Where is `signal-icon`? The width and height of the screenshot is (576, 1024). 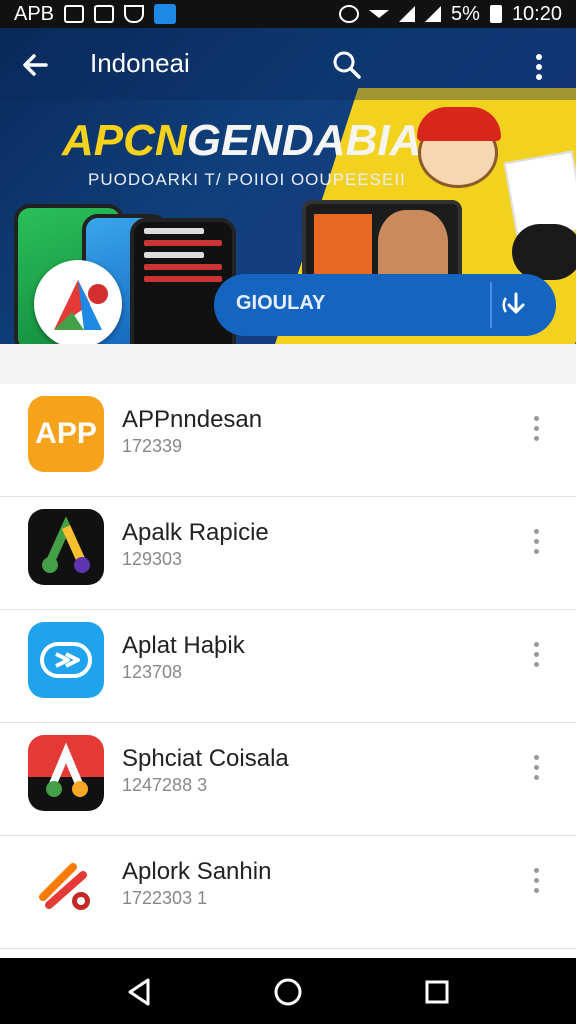
signal-icon is located at coordinates (407, 14).